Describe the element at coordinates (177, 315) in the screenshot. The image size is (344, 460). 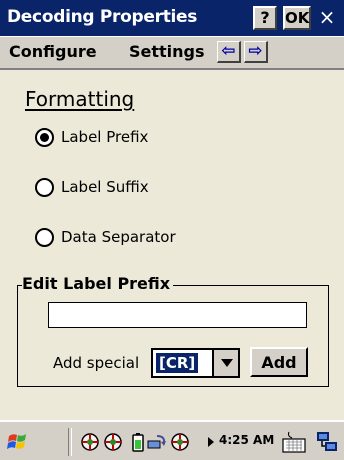
I see `prefix-input` at that location.